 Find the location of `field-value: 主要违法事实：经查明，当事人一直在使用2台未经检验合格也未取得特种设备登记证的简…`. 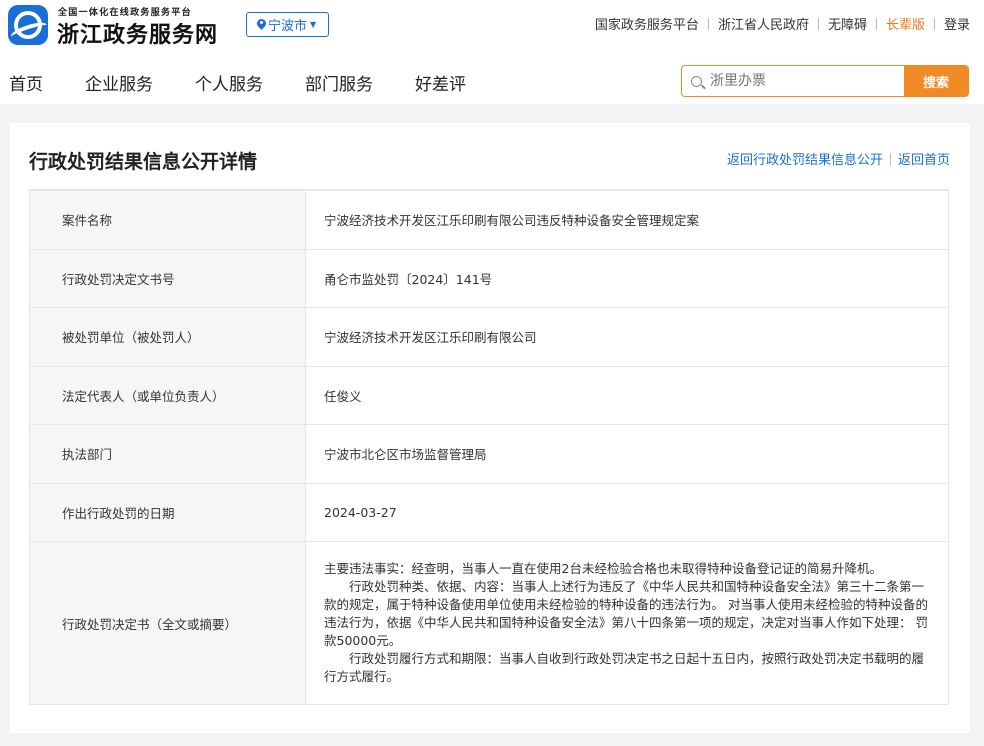

field-value: 主要违法事实：经查明，当事人一直在使用2台未经检验合格也未取得特种设备登记证的简… is located at coordinates (627, 623).